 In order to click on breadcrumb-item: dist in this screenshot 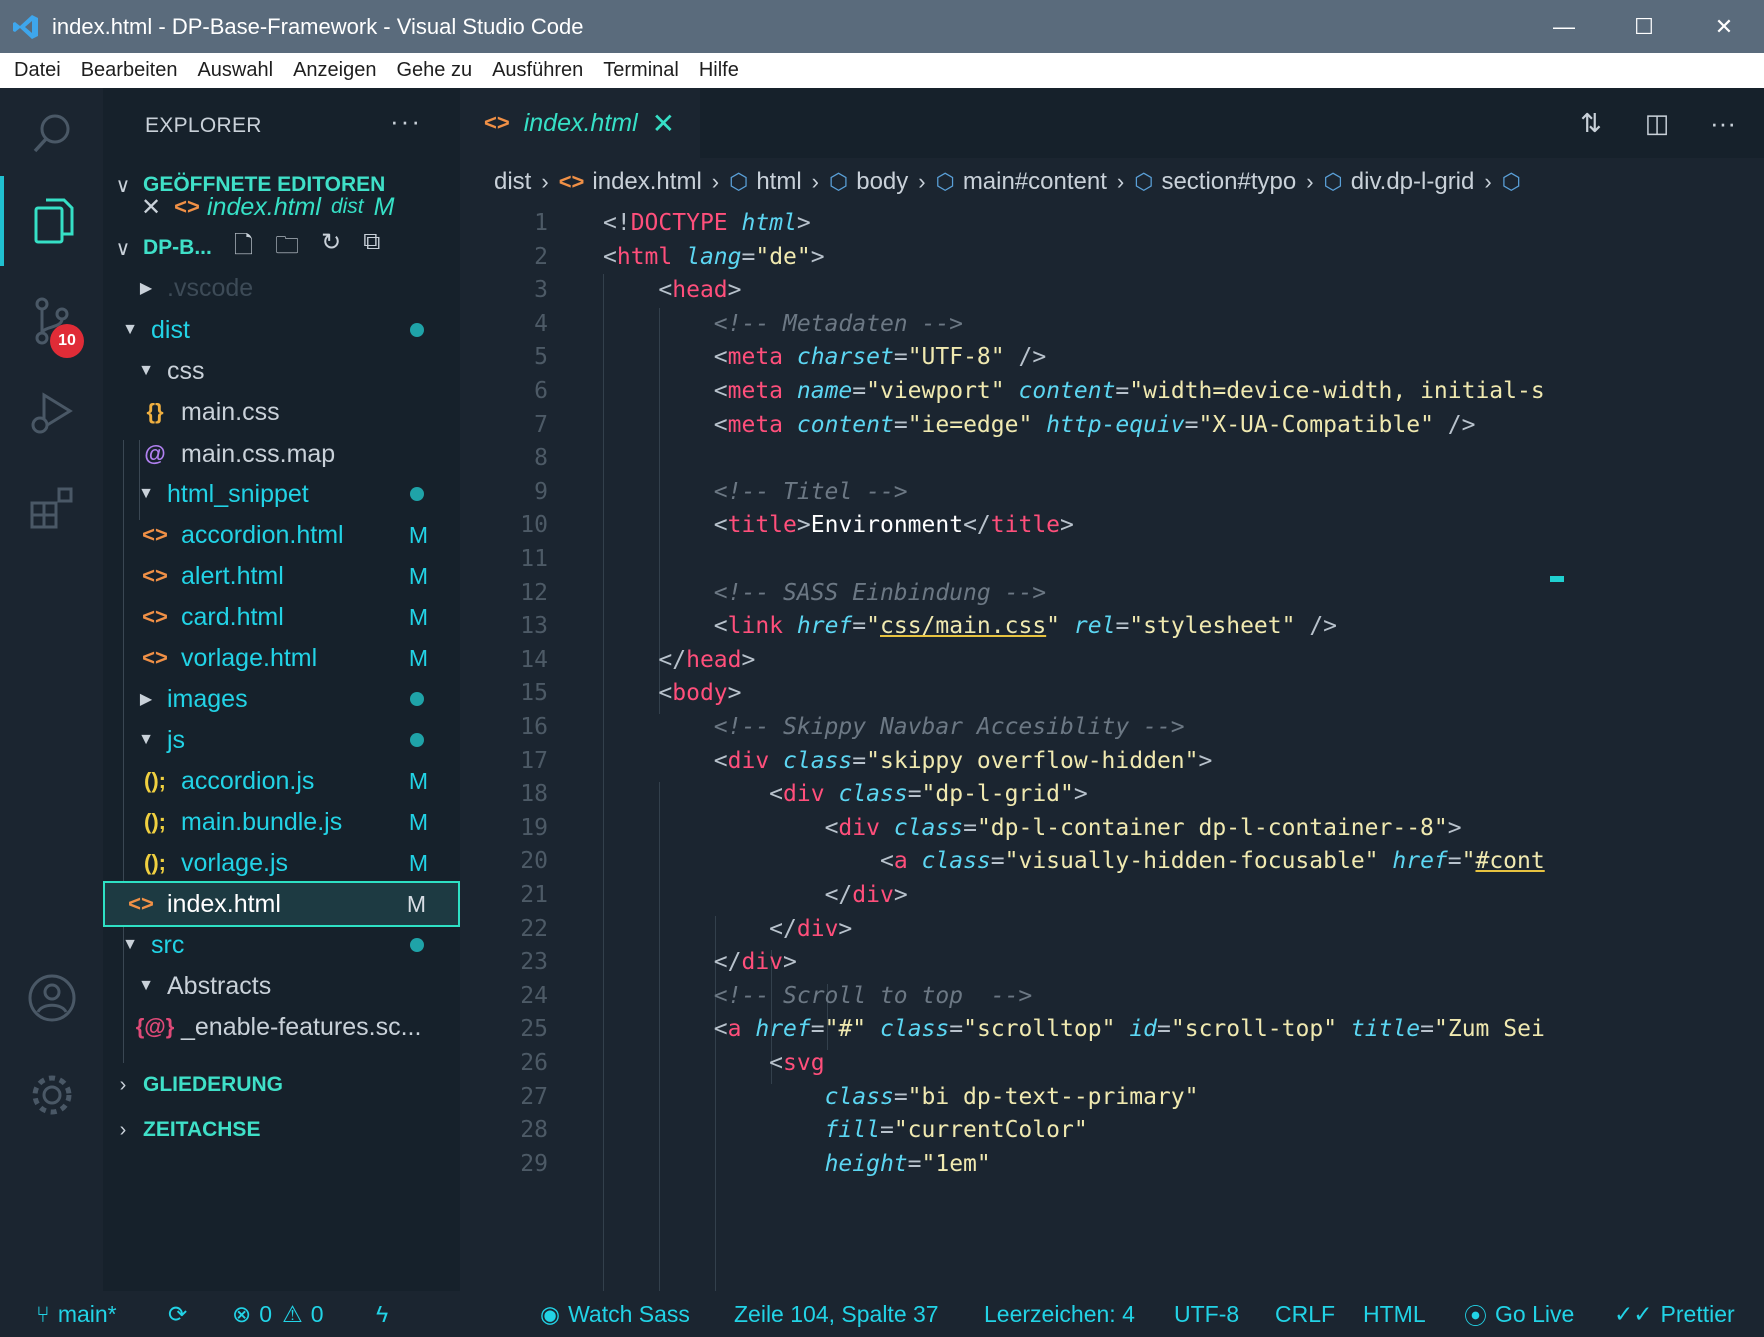, I will do `click(512, 182)`.